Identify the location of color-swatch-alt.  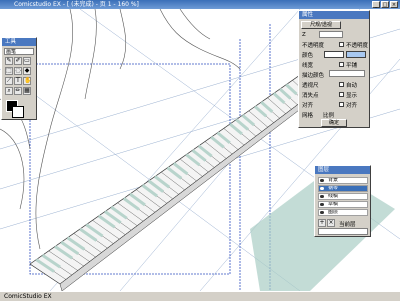
(356, 54).